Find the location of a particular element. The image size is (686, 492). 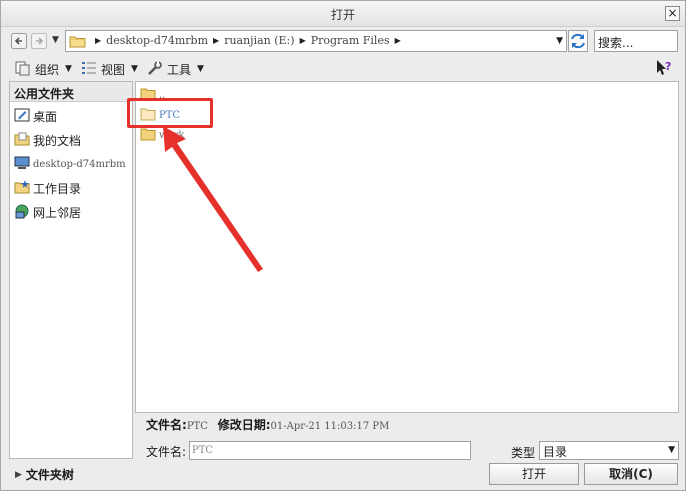

type-value: 目录 is located at coordinates (555, 452).